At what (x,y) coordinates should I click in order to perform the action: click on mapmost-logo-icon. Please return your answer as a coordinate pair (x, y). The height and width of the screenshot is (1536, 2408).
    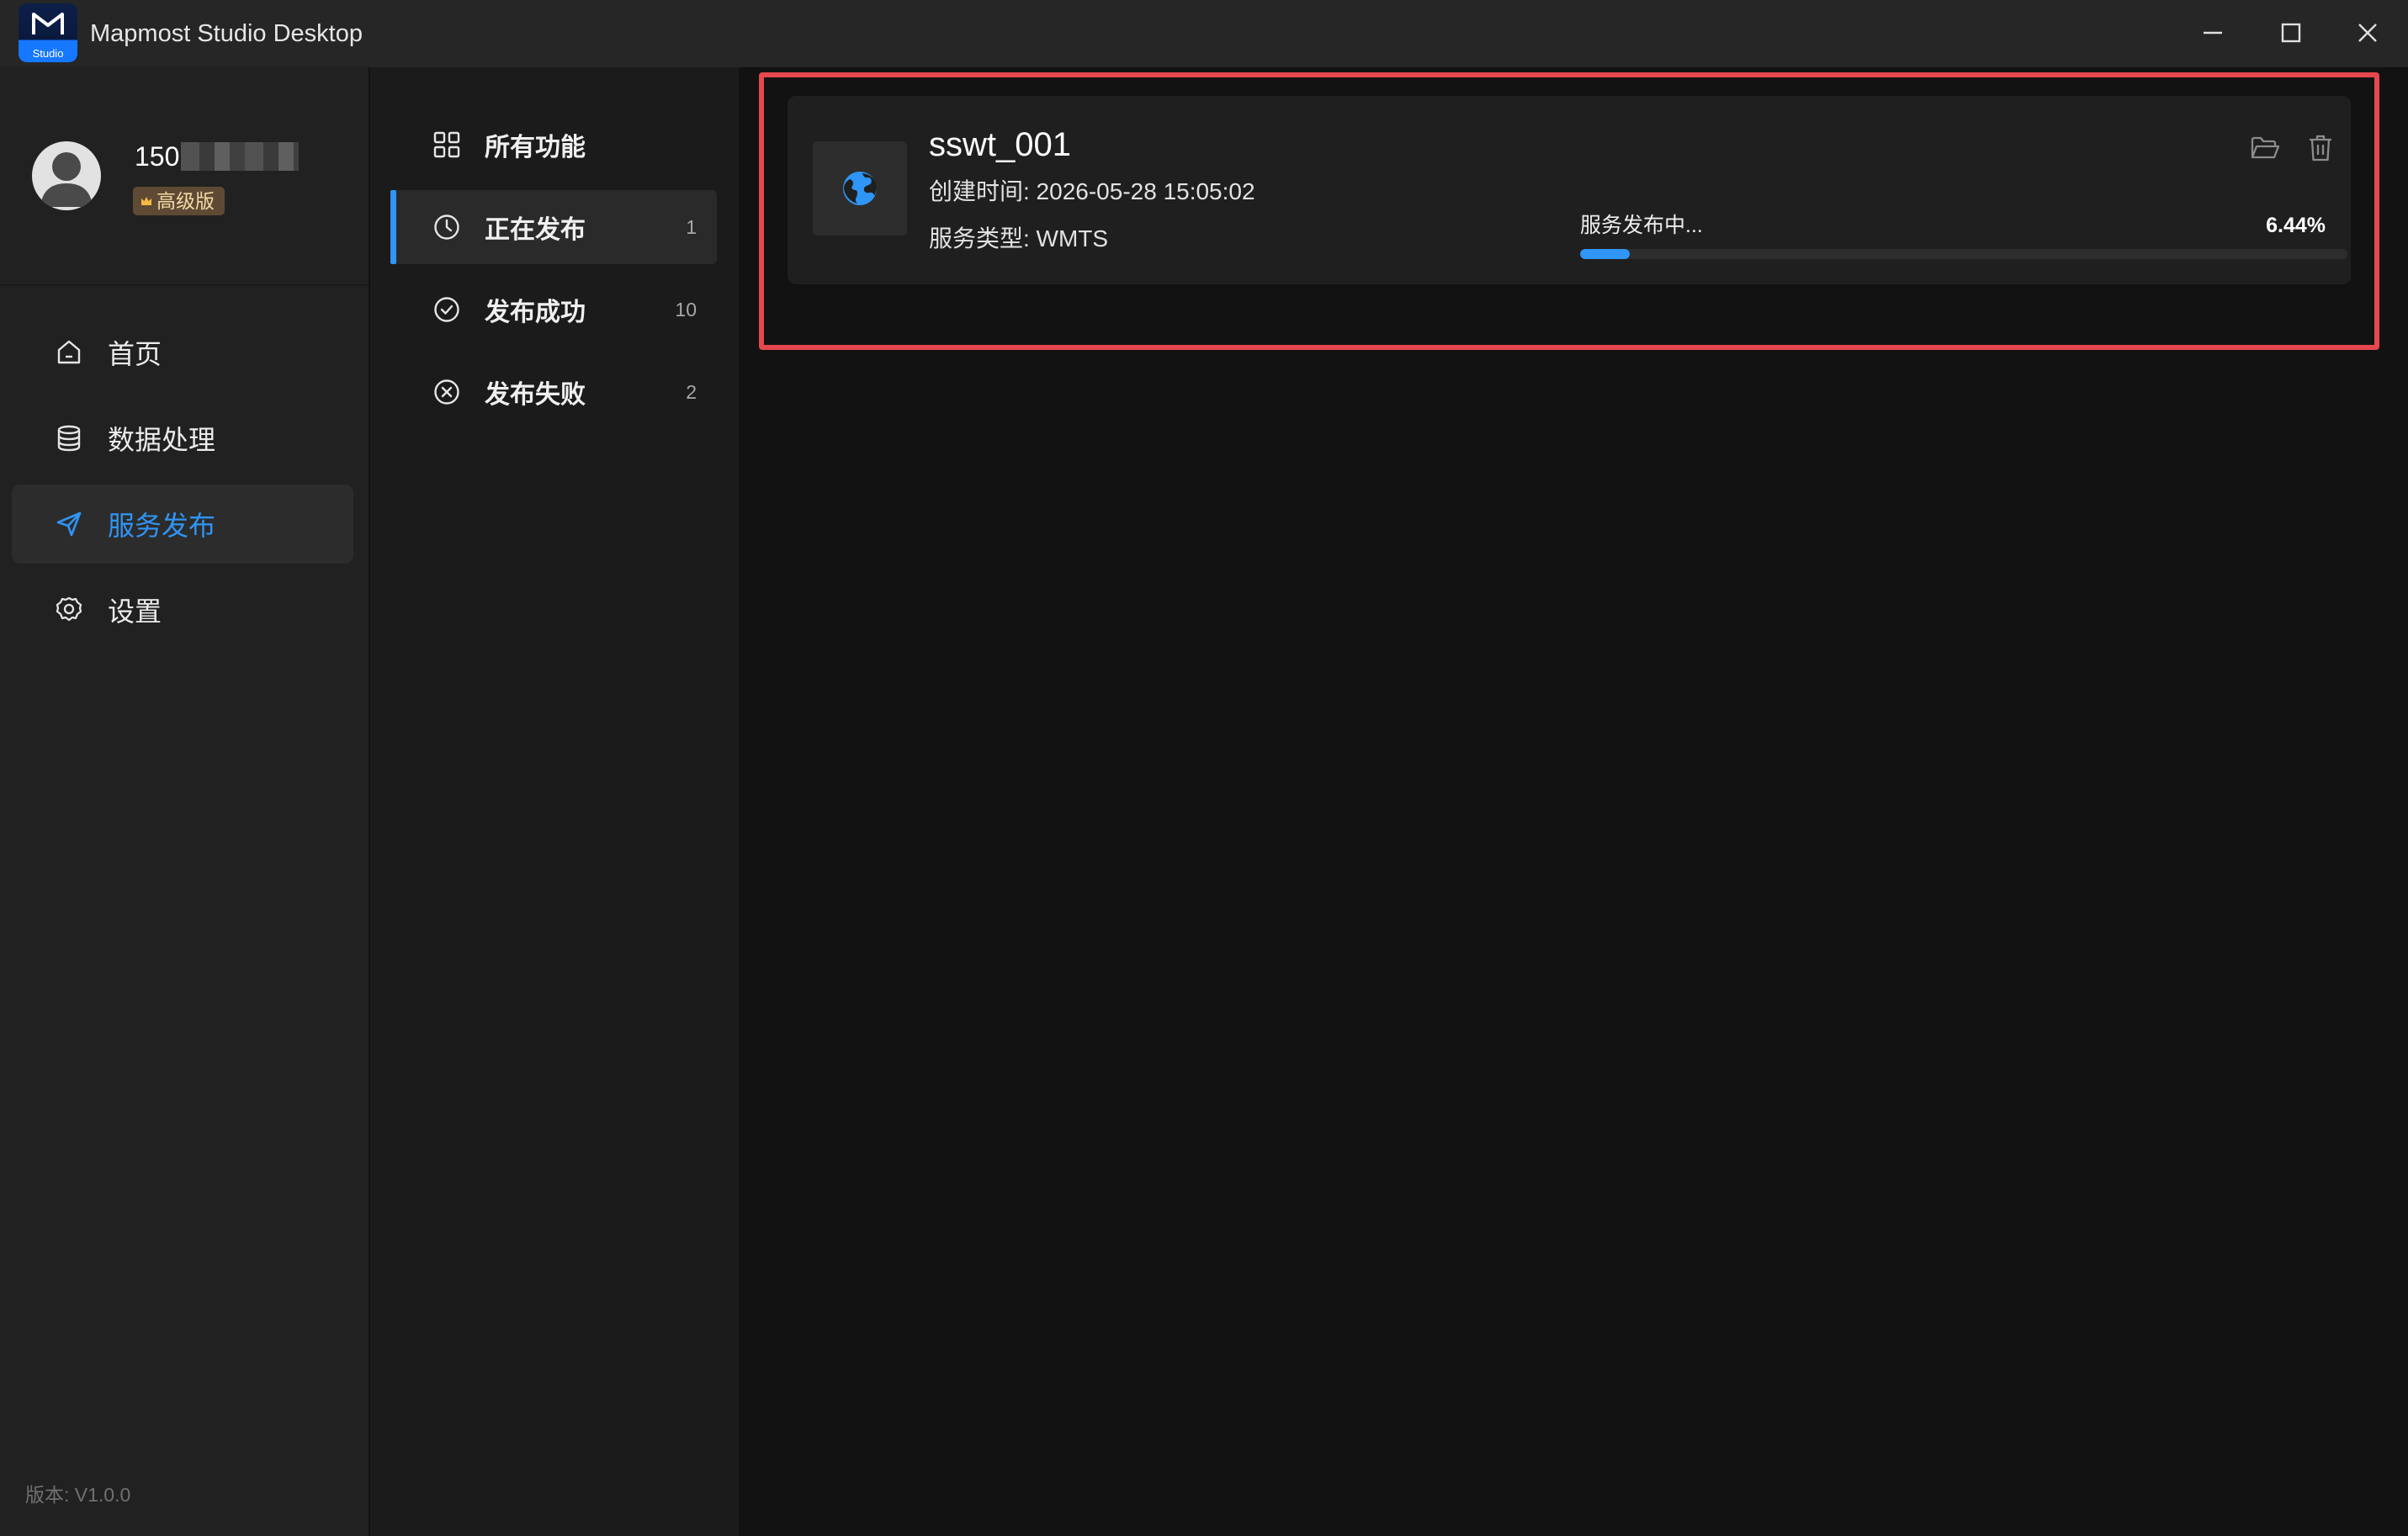
    Looking at the image, I should click on (48, 23).